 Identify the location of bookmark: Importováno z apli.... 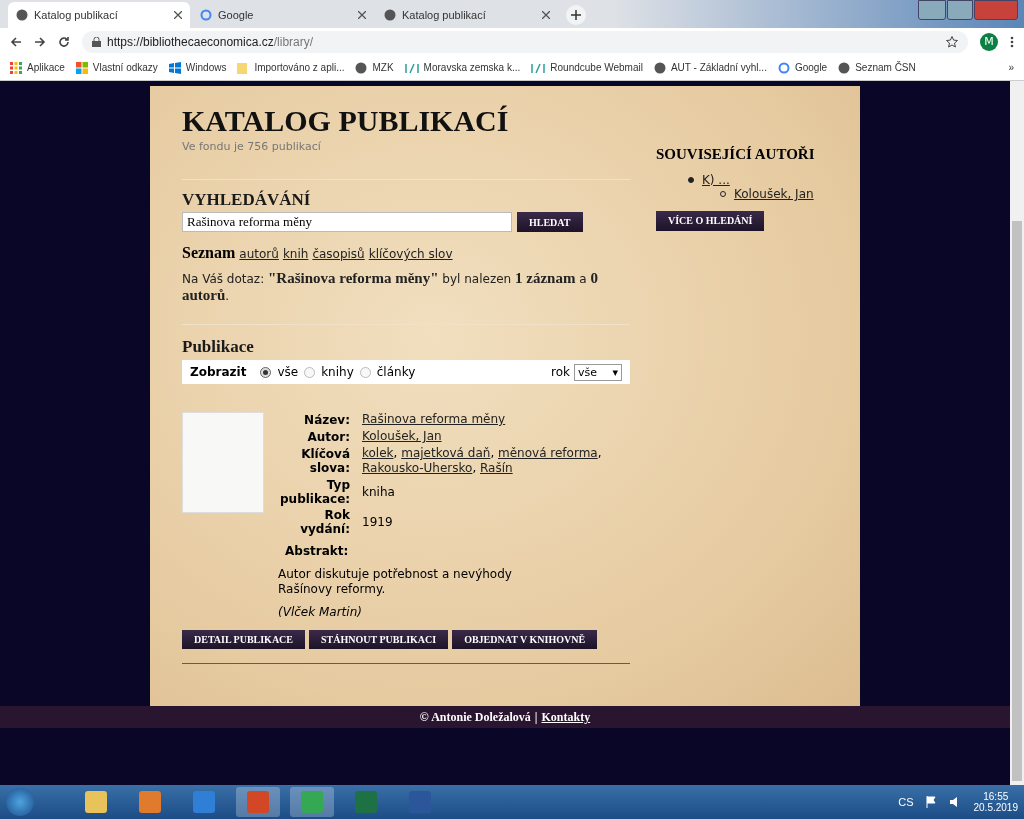
(291, 67).